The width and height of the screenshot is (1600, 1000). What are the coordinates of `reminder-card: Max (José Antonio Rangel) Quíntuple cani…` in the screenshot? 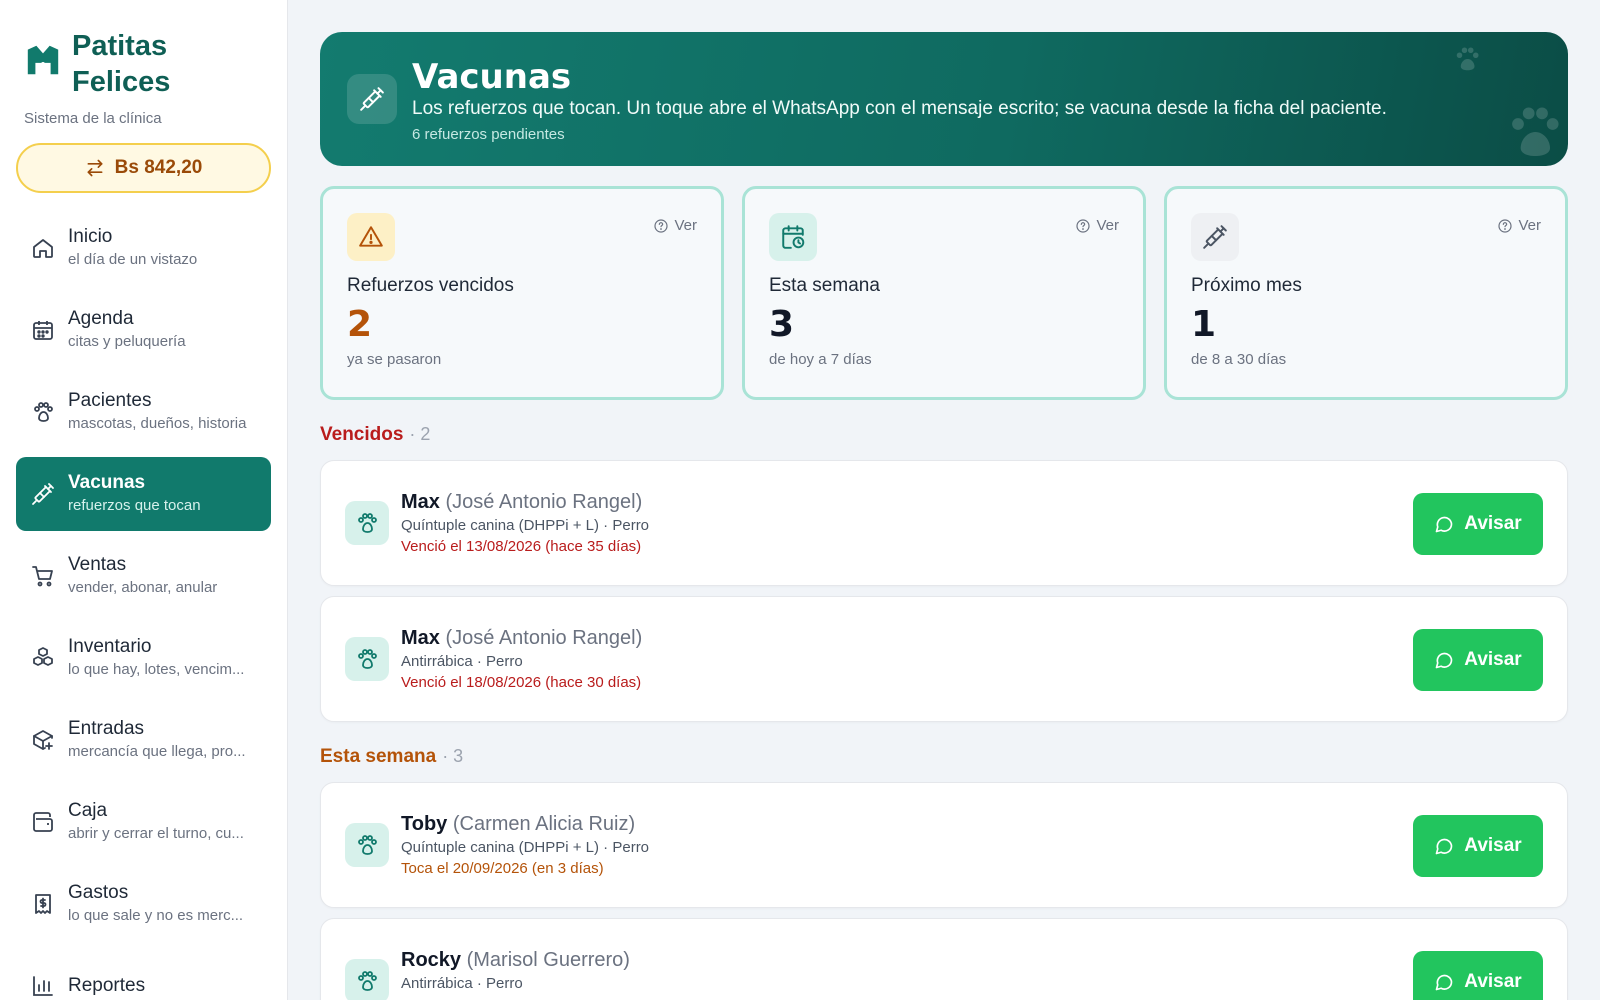 It's located at (944, 523).